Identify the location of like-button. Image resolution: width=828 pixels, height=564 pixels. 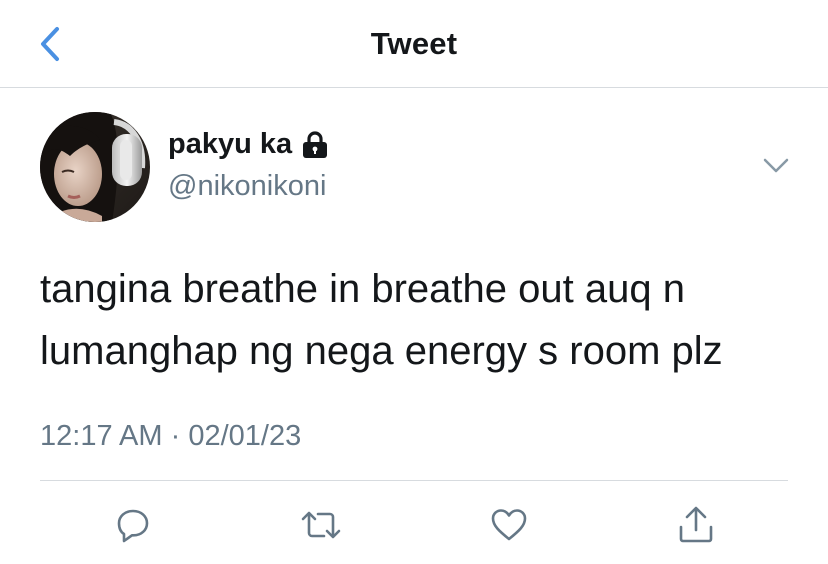
(509, 525).